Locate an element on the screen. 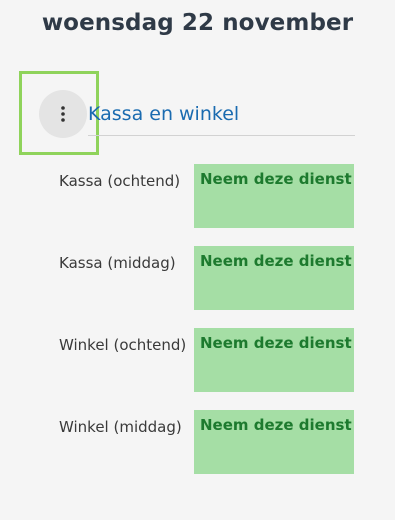 The width and height of the screenshot is (395, 520). section-menu-button is located at coordinates (63, 114).